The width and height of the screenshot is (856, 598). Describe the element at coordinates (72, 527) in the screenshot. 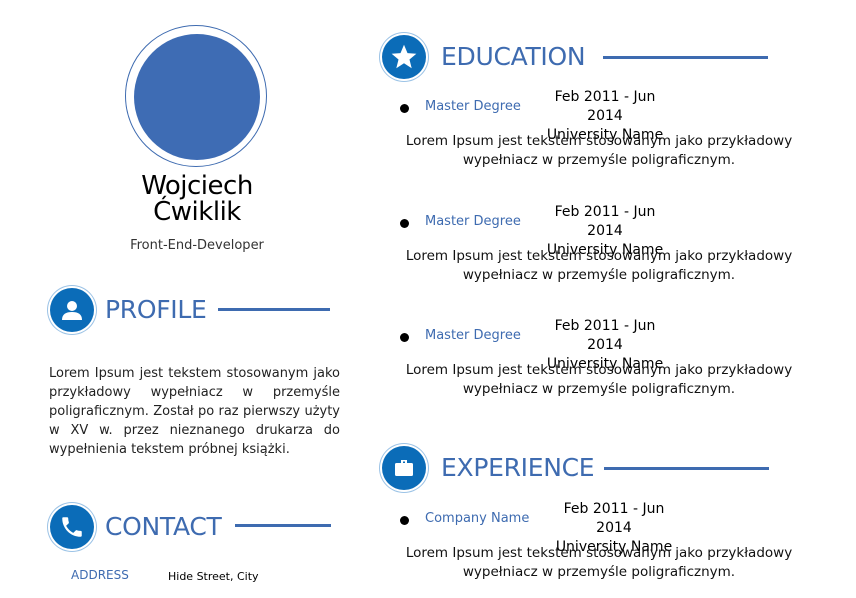

I see `phone-icon` at that location.